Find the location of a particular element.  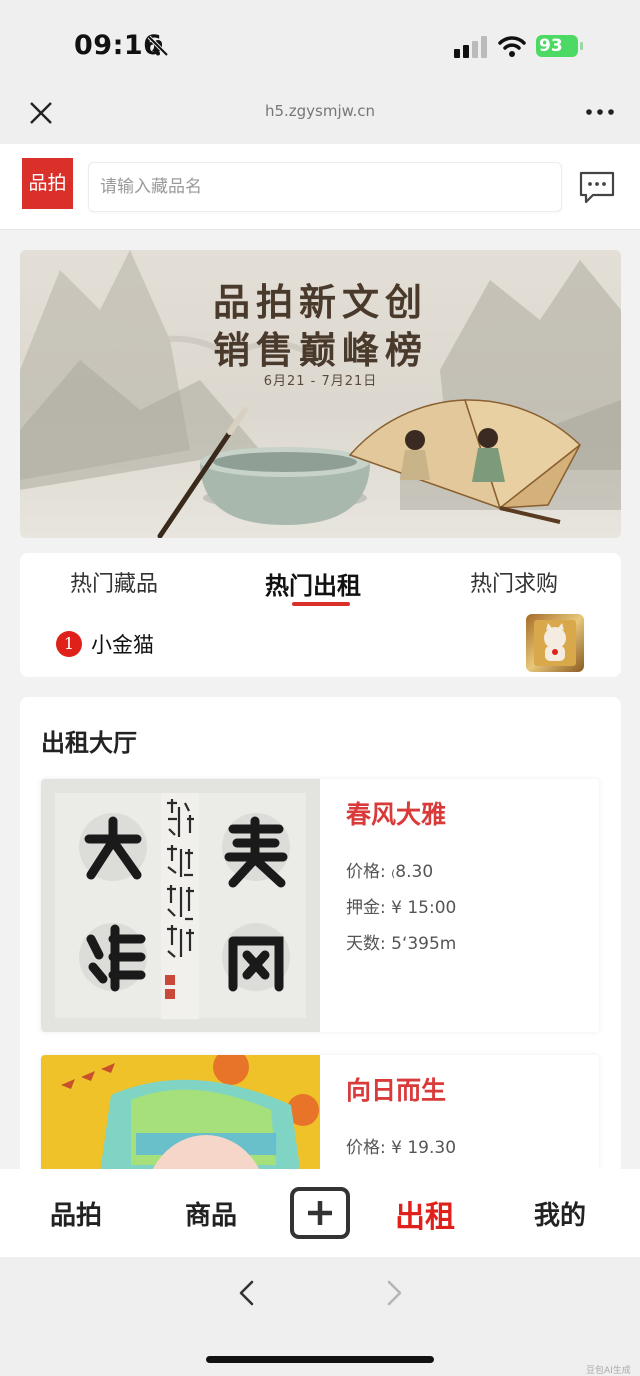

browser-bar: h5.zgysmjw.cn is located at coordinates (320, 118).